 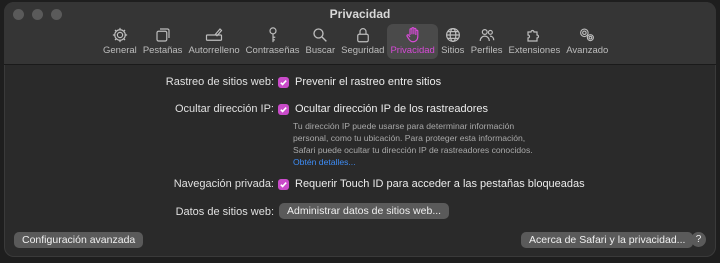 What do you see at coordinates (224, 212) in the screenshot?
I see `website-data-label: Datos de sitios web:` at bounding box center [224, 212].